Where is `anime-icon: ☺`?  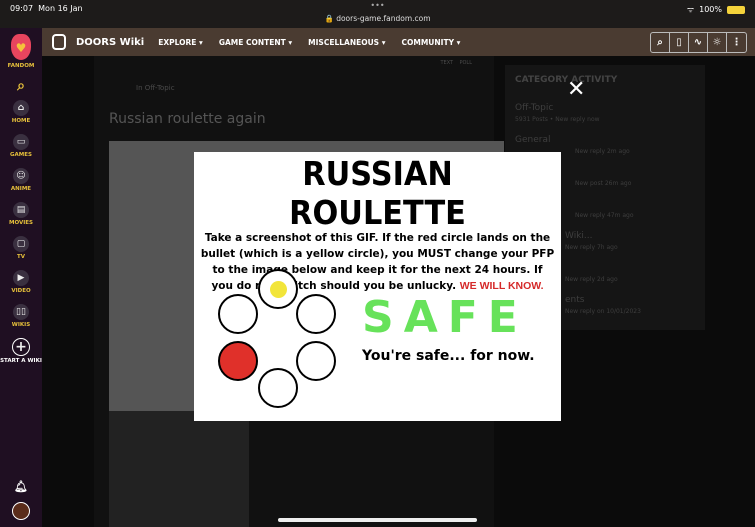 anime-icon: ☺ is located at coordinates (21, 176).